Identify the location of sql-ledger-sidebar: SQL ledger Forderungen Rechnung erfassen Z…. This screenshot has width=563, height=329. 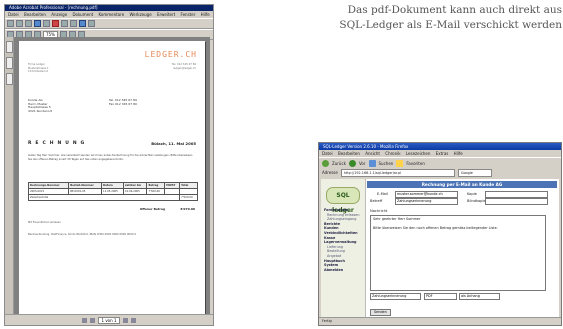
(343, 248).